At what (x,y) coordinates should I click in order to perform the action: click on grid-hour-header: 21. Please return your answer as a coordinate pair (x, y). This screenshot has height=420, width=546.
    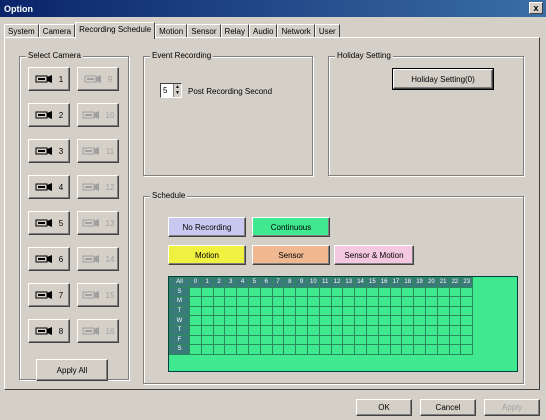
    Looking at the image, I should click on (443, 282).